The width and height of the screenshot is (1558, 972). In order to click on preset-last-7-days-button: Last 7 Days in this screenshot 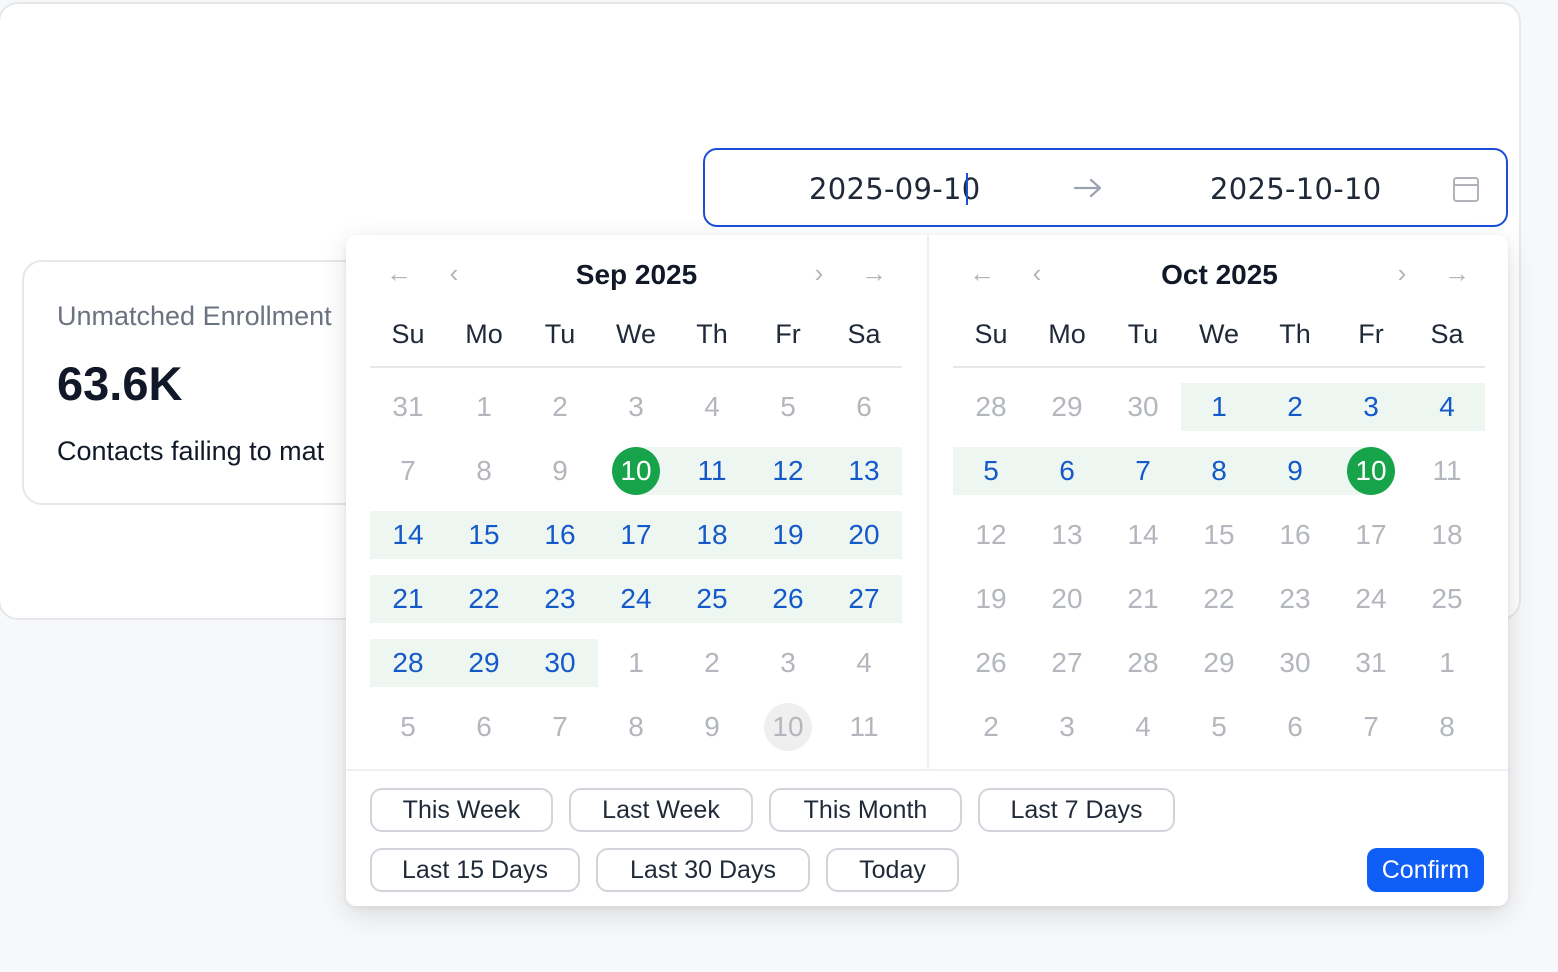, I will do `click(1076, 810)`.